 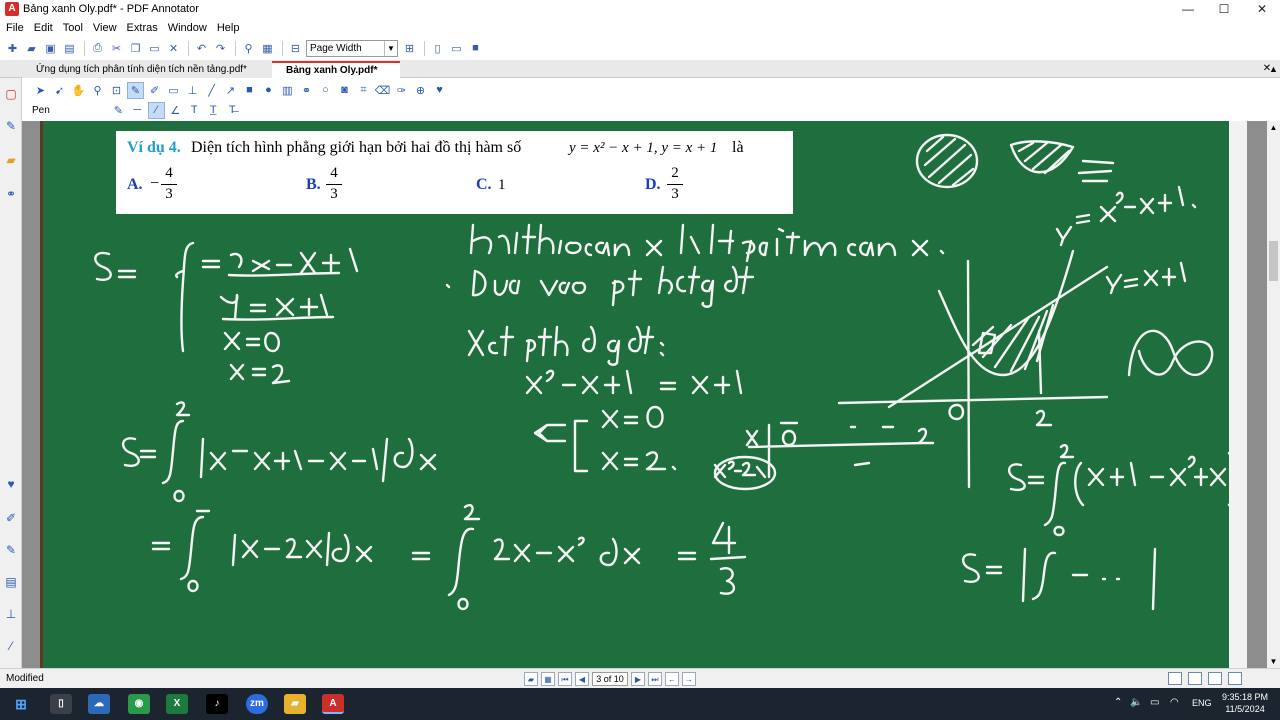 What do you see at coordinates (73, 28) in the screenshot?
I see `menu-tool: Tool` at bounding box center [73, 28].